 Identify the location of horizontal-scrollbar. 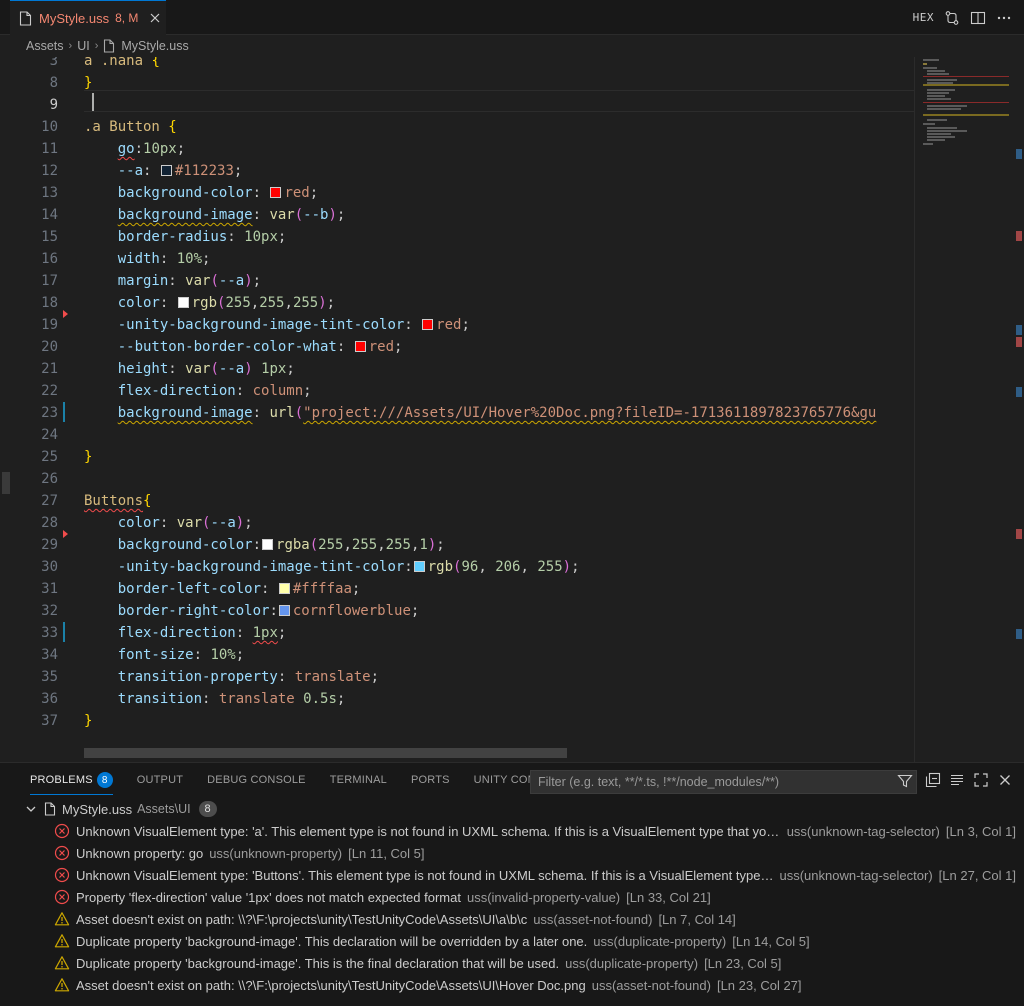
(325, 753).